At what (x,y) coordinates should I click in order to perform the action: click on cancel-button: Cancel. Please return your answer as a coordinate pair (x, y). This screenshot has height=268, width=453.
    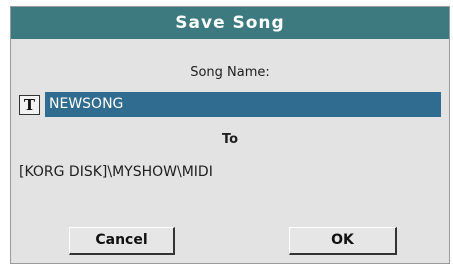
    Looking at the image, I should click on (122, 241).